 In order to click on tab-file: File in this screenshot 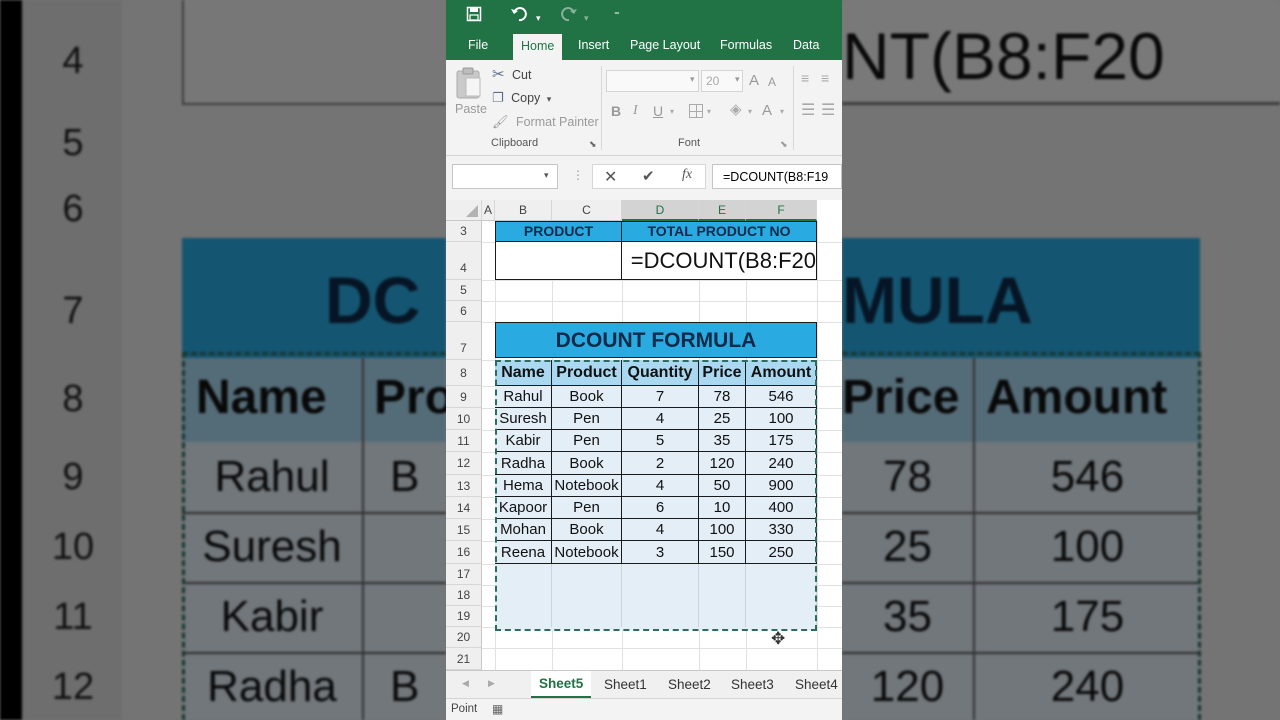, I will do `click(478, 45)`.